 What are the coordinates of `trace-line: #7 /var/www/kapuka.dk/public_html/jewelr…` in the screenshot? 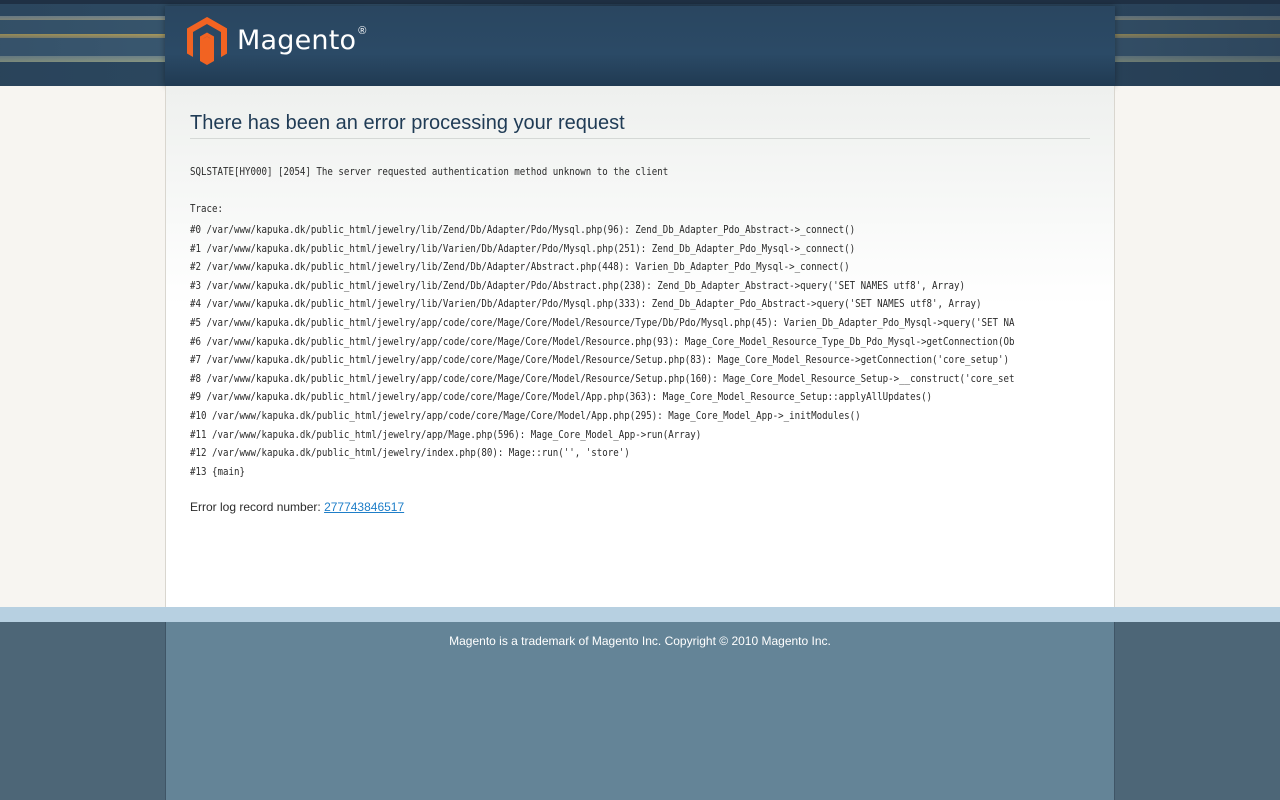 It's located at (600, 360).